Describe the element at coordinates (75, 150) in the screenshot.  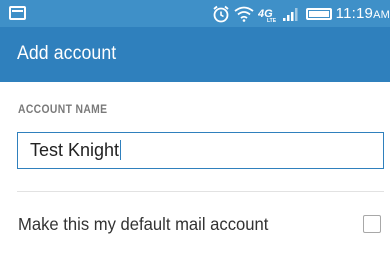
I see `account-name-value: Test Knight` at that location.